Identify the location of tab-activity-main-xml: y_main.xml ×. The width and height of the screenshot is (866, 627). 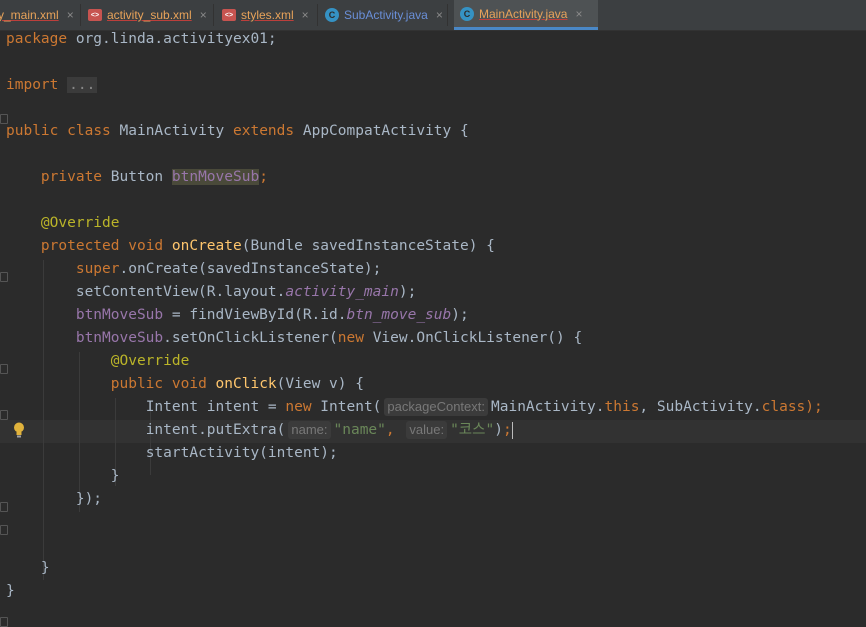
(40, 15).